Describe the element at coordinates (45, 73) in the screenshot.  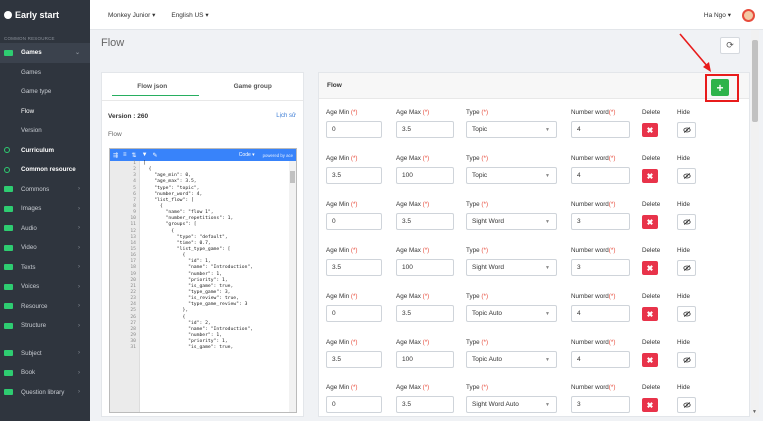
I see `sidebar-item-games: Games` at that location.